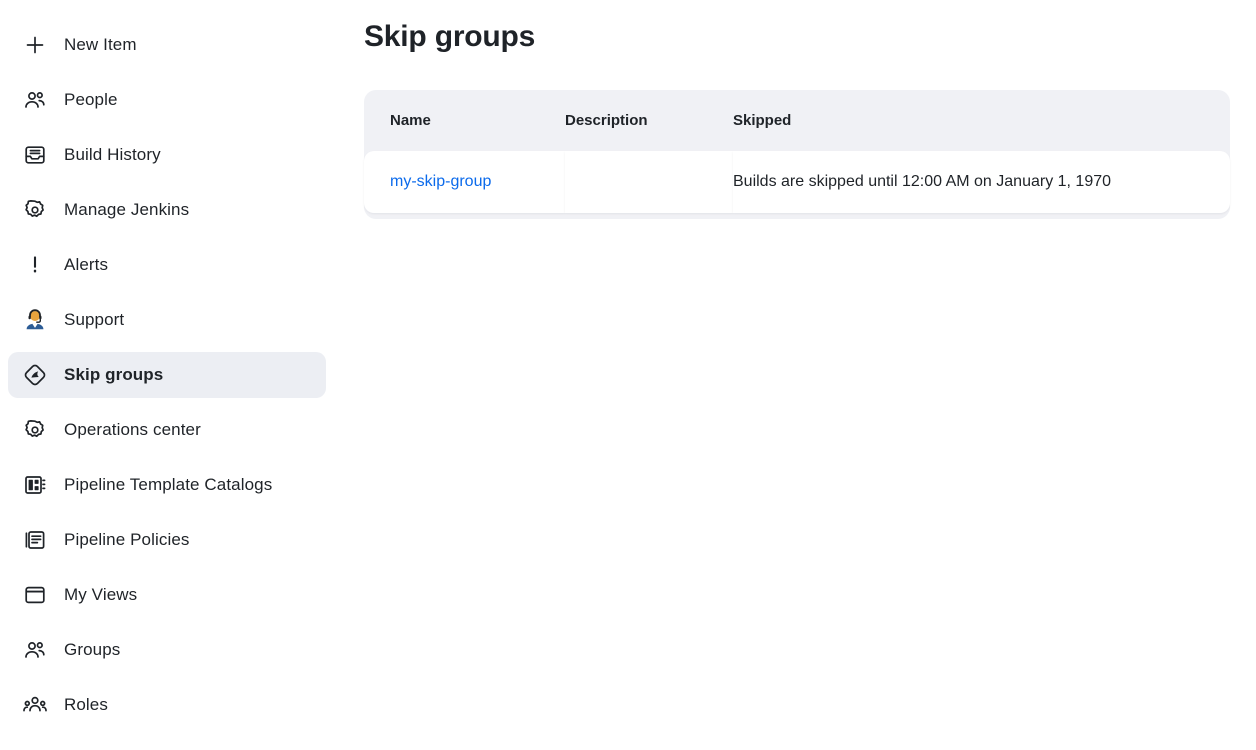  What do you see at coordinates (132, 429) in the screenshot?
I see `sidebar-item-label: Operations center` at bounding box center [132, 429].